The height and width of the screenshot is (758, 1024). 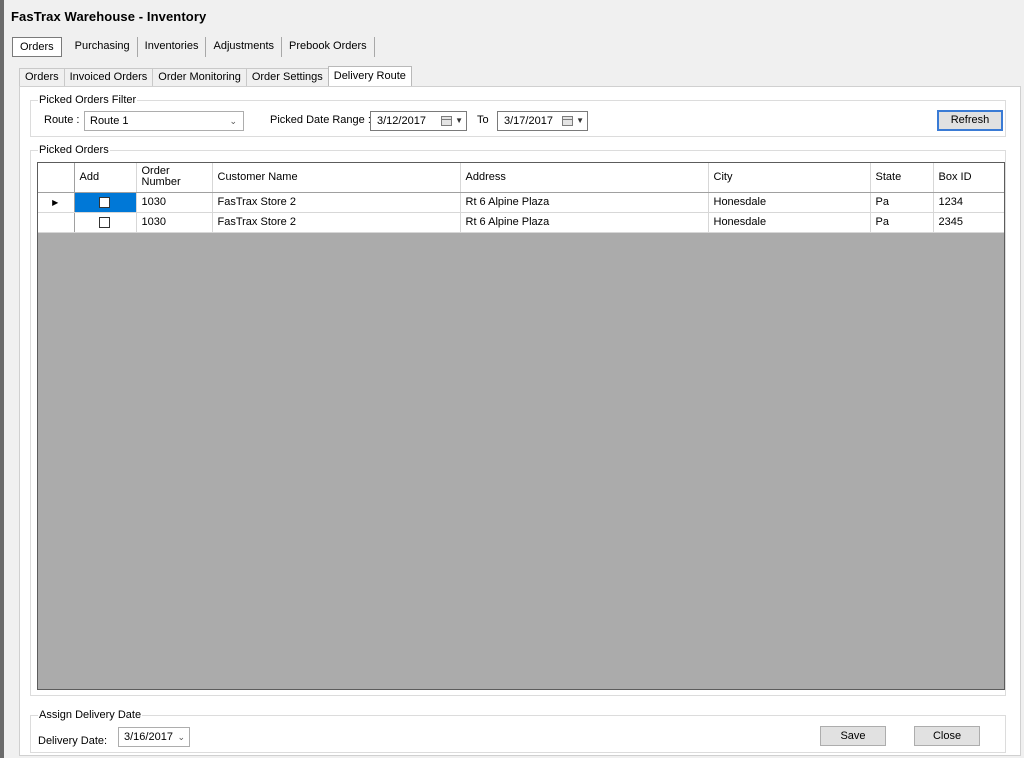 What do you see at coordinates (2, 379) in the screenshot?
I see `window-left-edge` at bounding box center [2, 379].